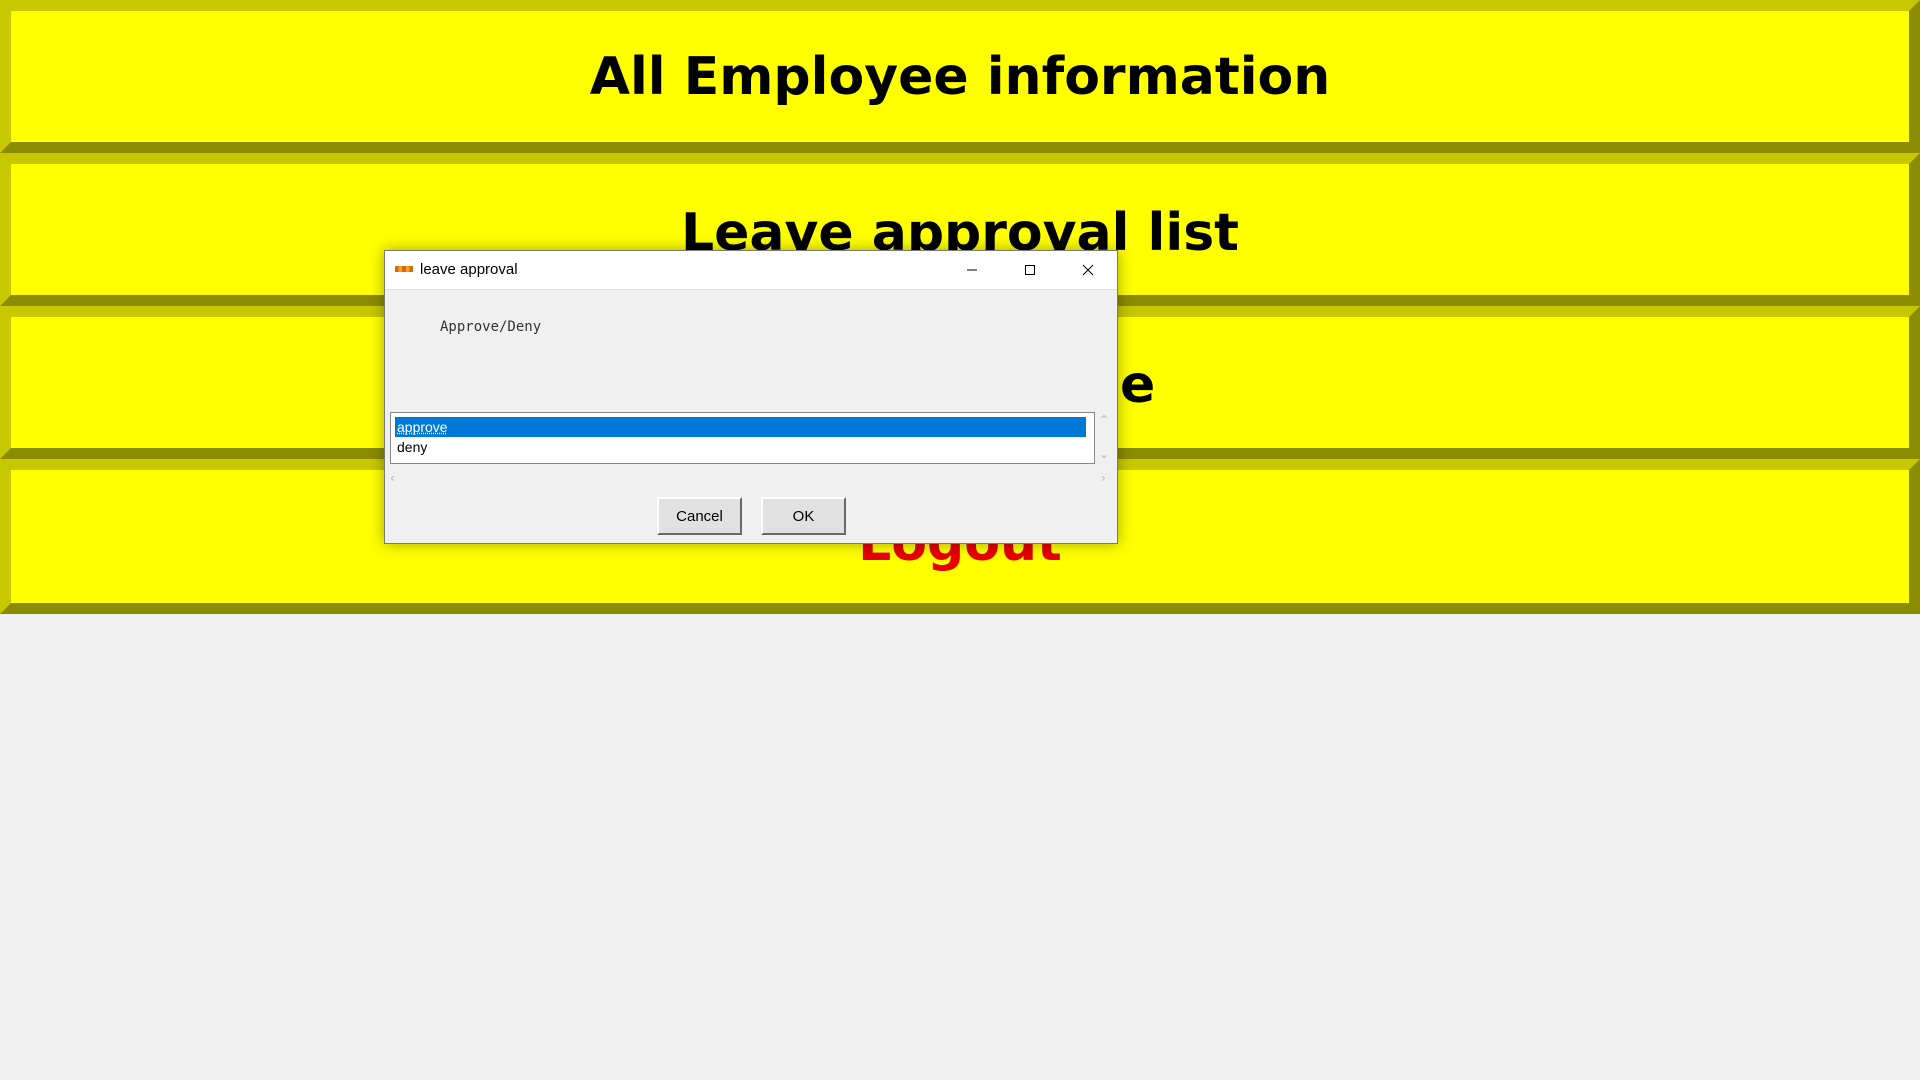  What do you see at coordinates (740, 427) in the screenshot?
I see `list-item-approve: approve` at bounding box center [740, 427].